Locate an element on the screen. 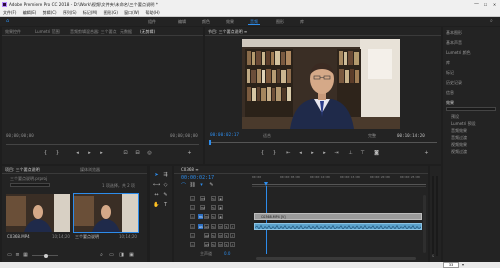 The image size is (500, 268). master-volume: 0.0 is located at coordinates (227, 253).